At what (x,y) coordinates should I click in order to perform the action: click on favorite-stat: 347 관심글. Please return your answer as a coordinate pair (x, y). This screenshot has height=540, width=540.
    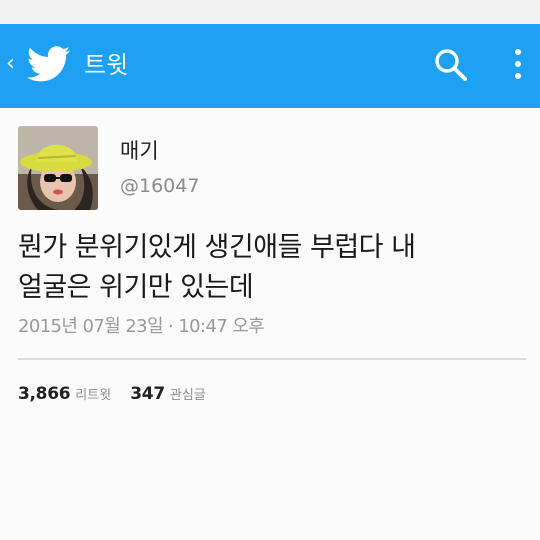
    Looking at the image, I should click on (174, 394).